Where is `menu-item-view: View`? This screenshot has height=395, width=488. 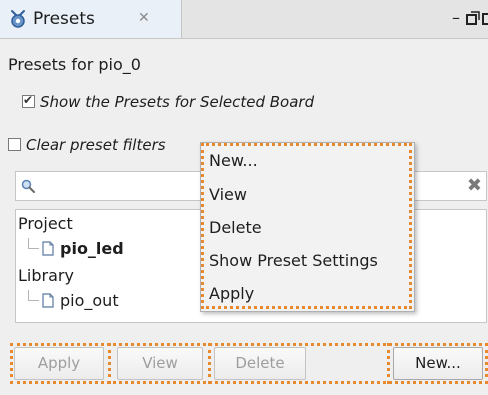 menu-item-view: View is located at coordinates (228, 194).